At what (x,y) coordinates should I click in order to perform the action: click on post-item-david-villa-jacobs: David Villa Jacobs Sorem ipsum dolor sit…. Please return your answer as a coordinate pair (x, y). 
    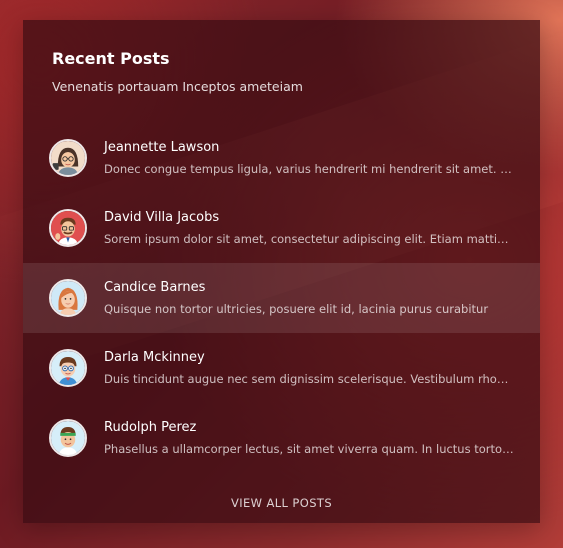
    Looking at the image, I should click on (281, 228).